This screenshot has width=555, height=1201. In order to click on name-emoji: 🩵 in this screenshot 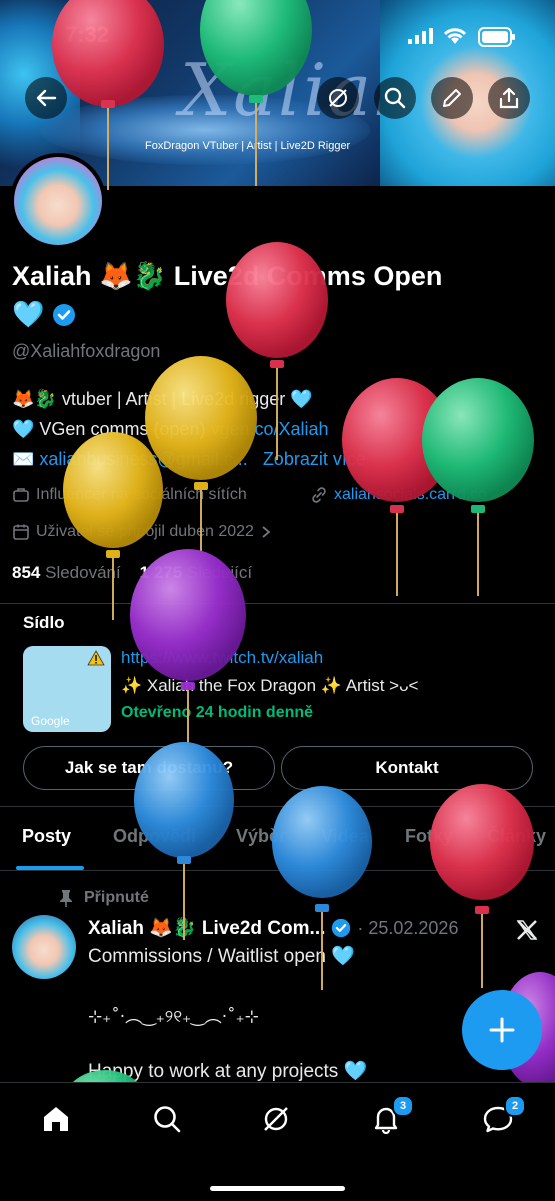, I will do `click(28, 315)`.